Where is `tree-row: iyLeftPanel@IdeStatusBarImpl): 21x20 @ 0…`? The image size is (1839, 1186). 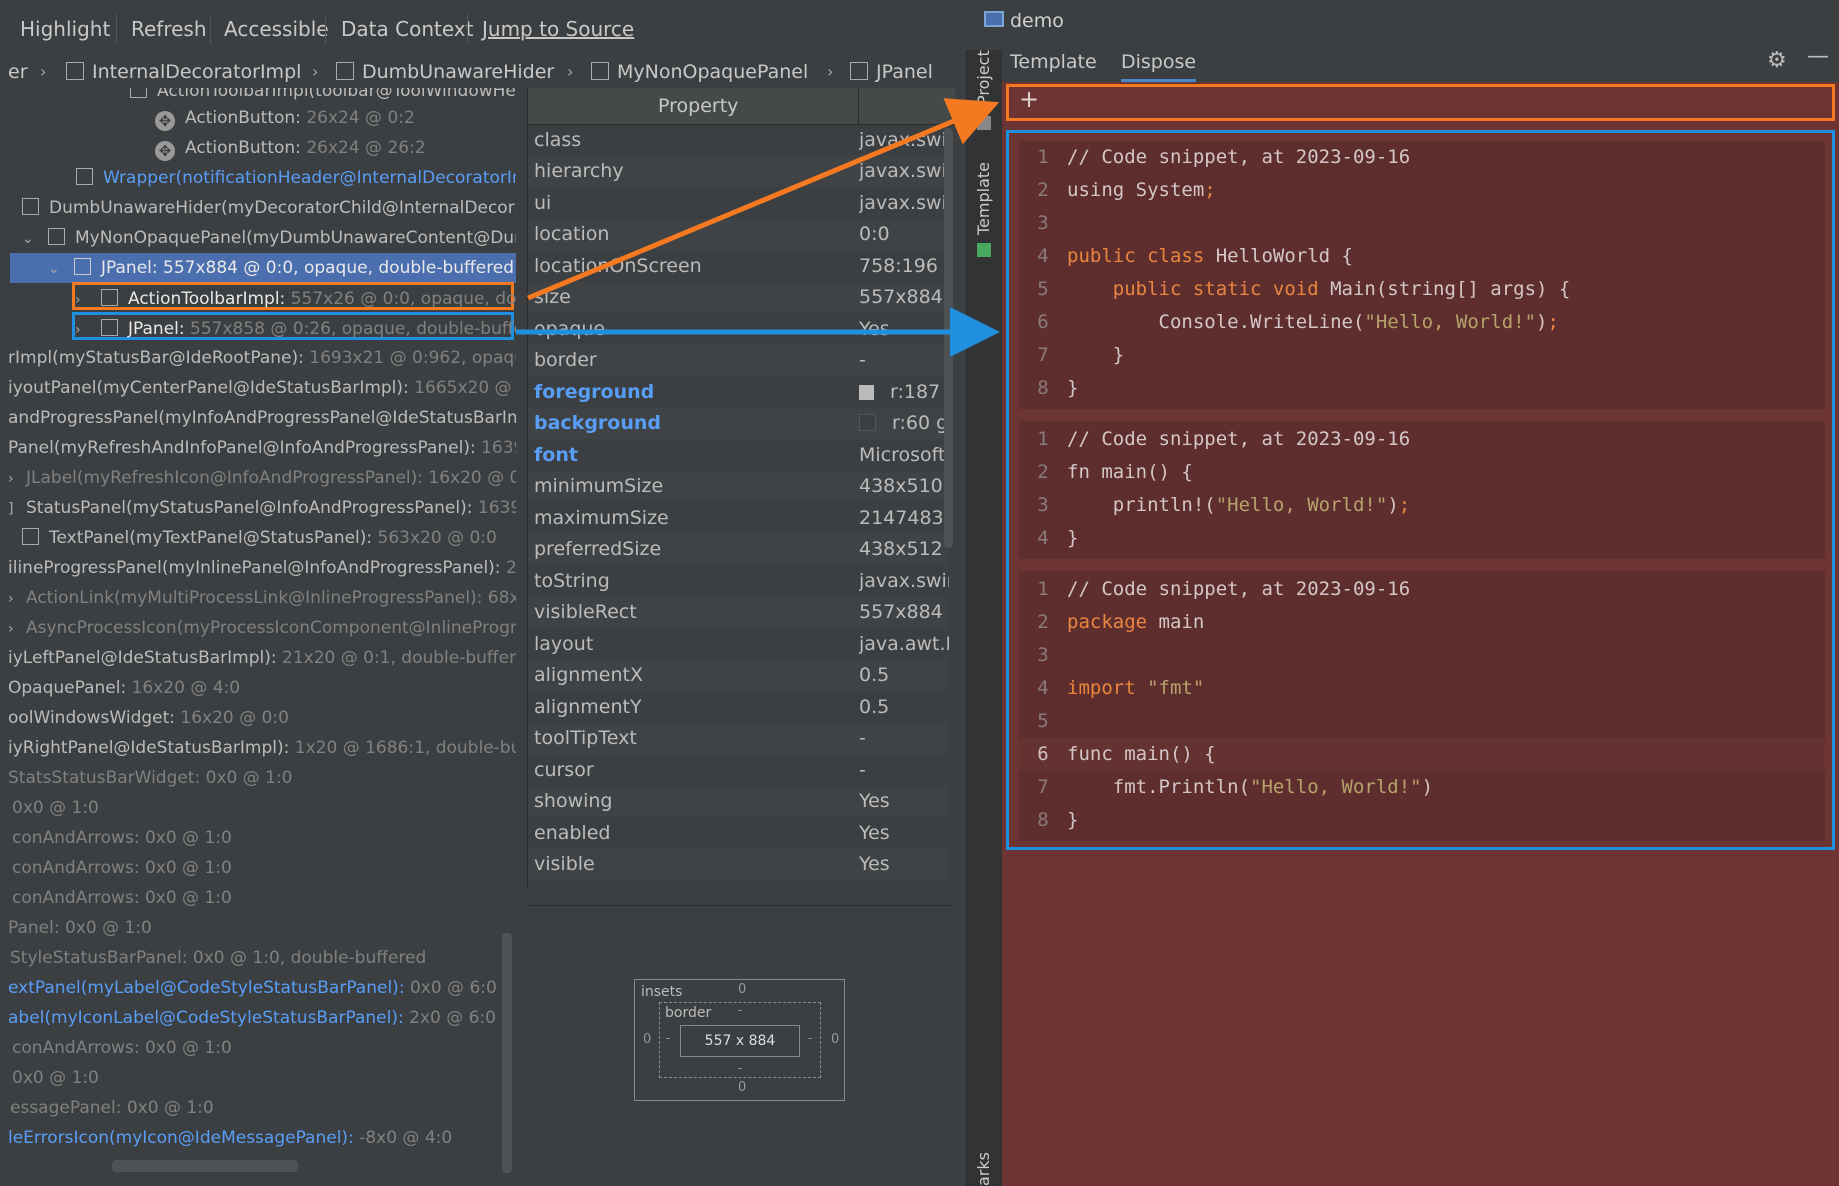
tree-row: iyLeftPanel@IdeStatusBarImpl): 21x20 @ 0… is located at coordinates (262, 658).